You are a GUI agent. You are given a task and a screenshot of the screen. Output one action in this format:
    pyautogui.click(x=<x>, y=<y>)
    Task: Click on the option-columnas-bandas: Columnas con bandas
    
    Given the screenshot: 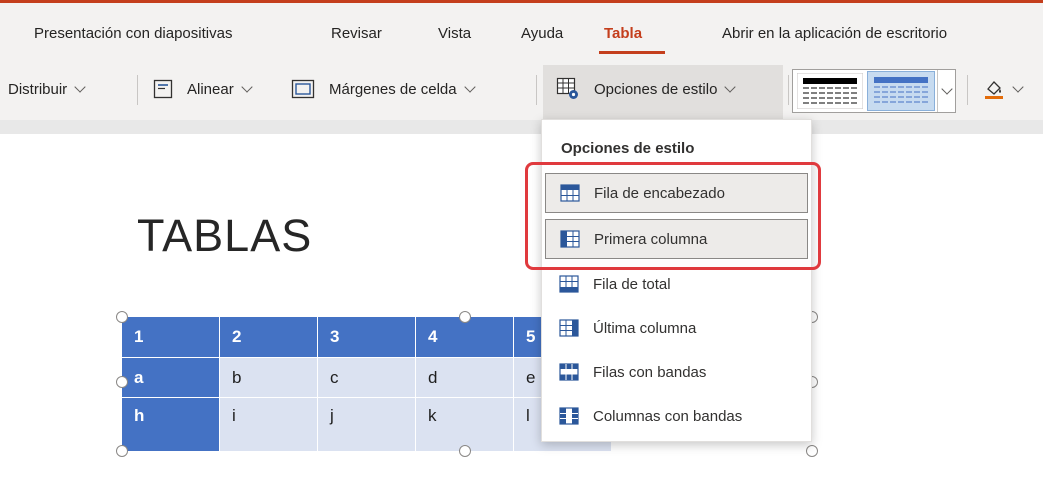 What is the action you would take?
    pyautogui.click(x=676, y=416)
    